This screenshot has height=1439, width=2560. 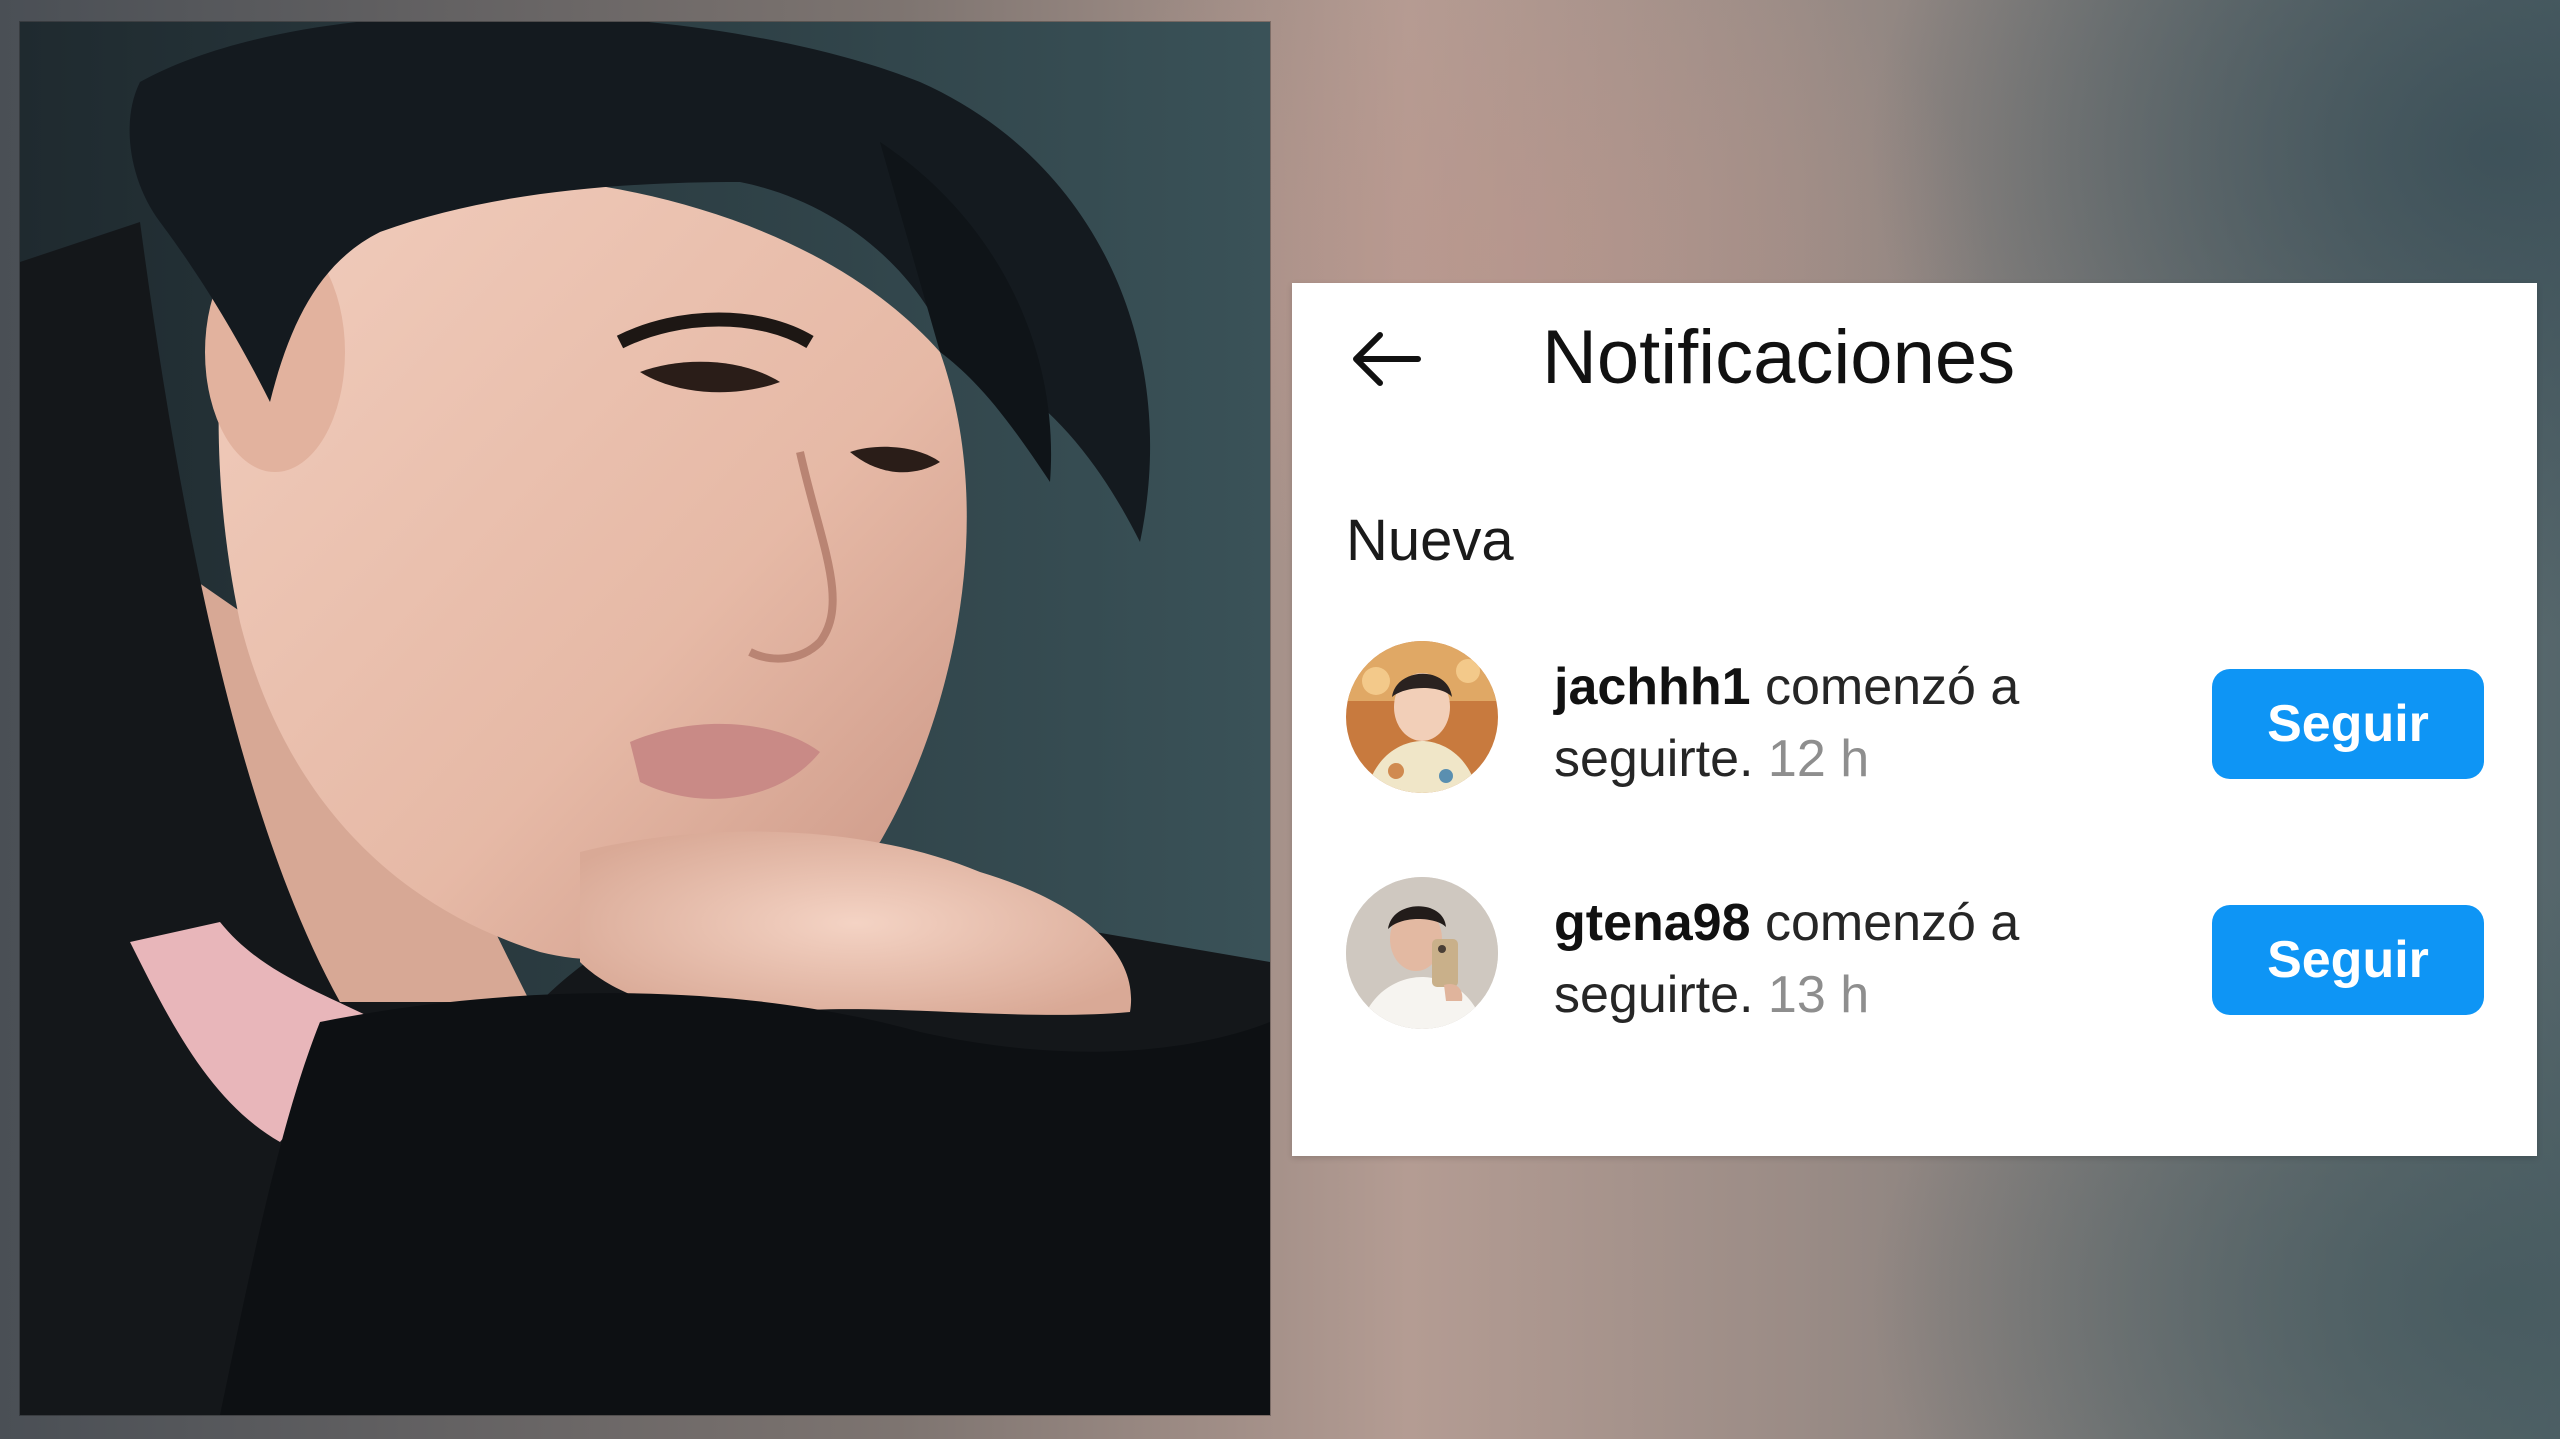 I want to click on notification-text: jachhh1 comenzó a seguirte. 12 h, so click(x=1834, y=723).